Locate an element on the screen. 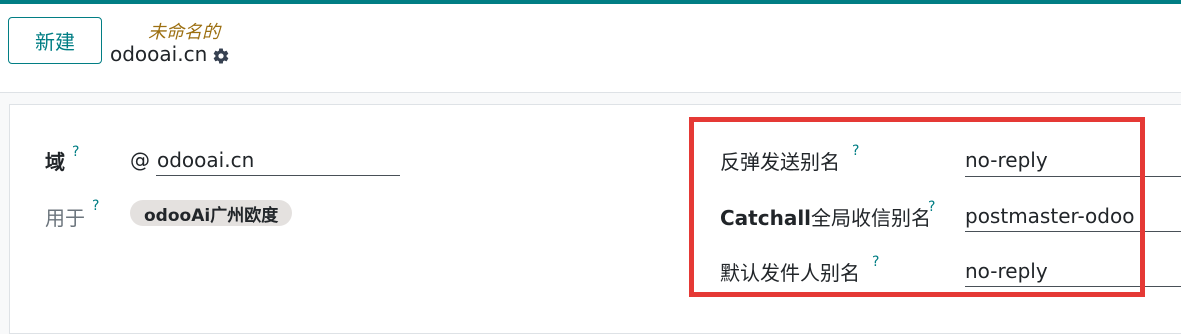 This screenshot has height=334, width=1181. bounce-alias-underline is located at coordinates (1073, 176).